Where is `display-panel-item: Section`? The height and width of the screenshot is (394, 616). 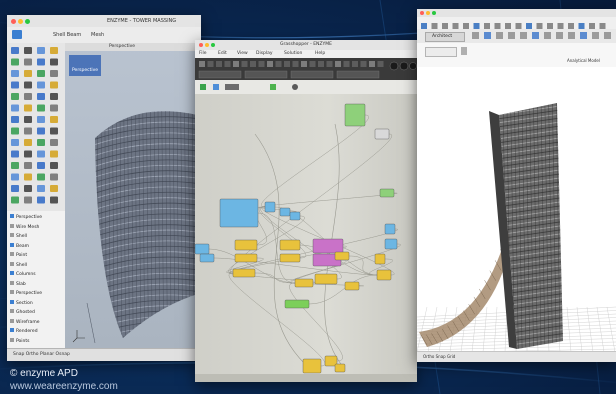 display-panel-item: Section is located at coordinates (21, 303).